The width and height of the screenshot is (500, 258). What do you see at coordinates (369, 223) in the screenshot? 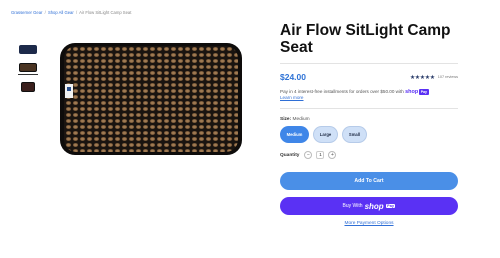
I see `more-payment-options-link: More Payment Options` at bounding box center [369, 223].